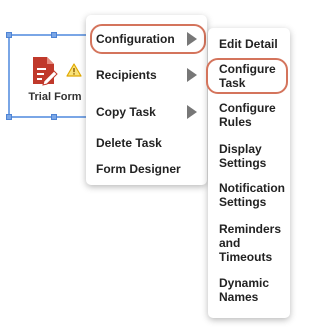  What do you see at coordinates (9, 35) in the screenshot?
I see `resize-handle-tl` at bounding box center [9, 35].